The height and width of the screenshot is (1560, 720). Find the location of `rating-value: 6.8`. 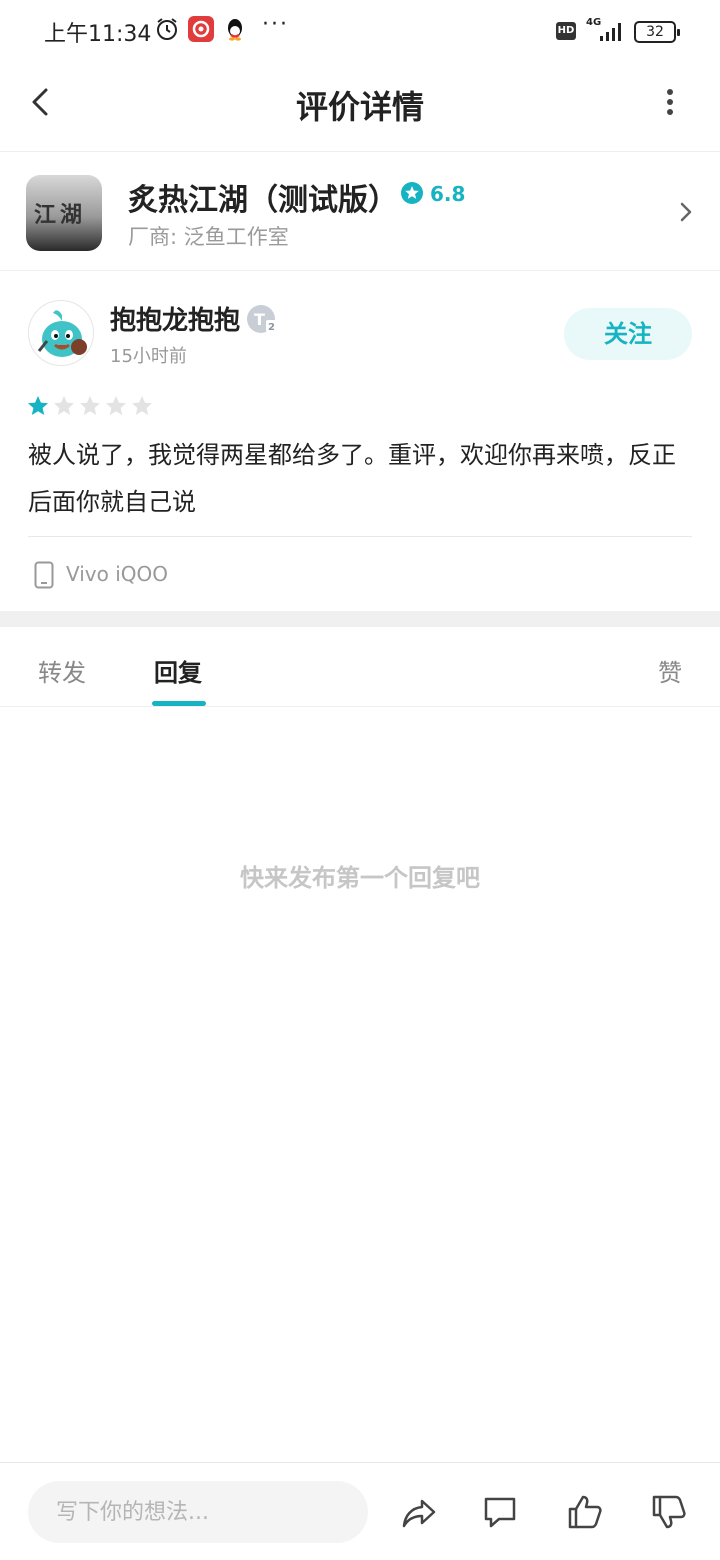

rating-value: 6.8 is located at coordinates (448, 194).